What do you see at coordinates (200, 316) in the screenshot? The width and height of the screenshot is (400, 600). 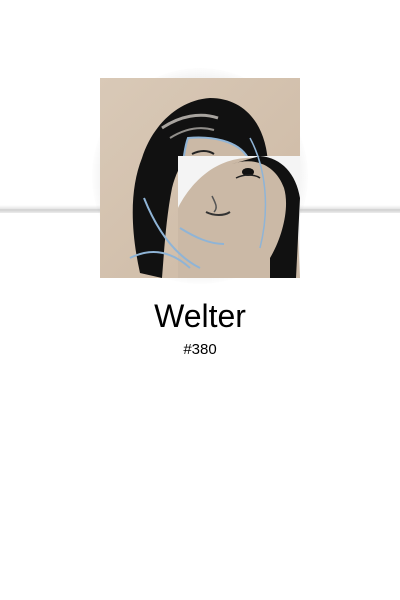 I see `profile-name: Welter` at bounding box center [200, 316].